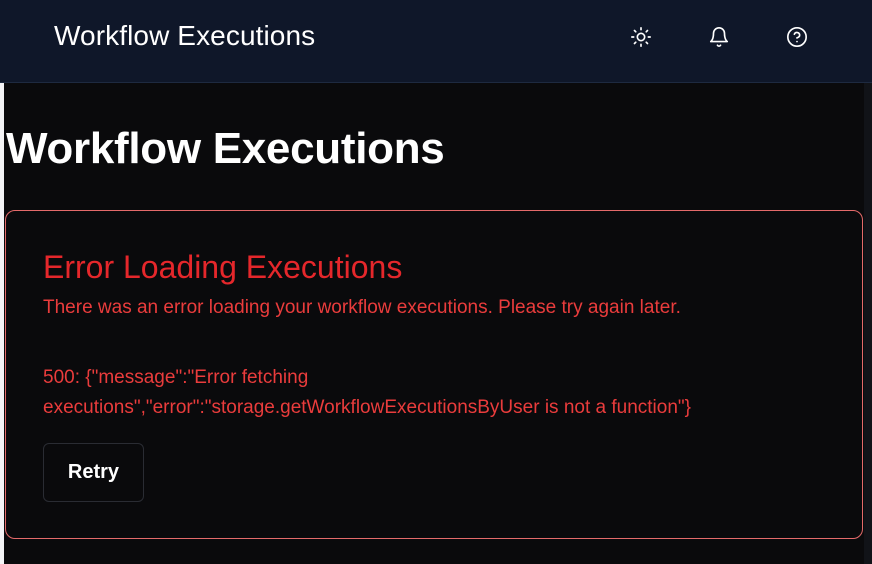 Image resolution: width=872 pixels, height=564 pixels. What do you see at coordinates (223, 267) in the screenshot?
I see `error-title: Error Loading Executions` at bounding box center [223, 267].